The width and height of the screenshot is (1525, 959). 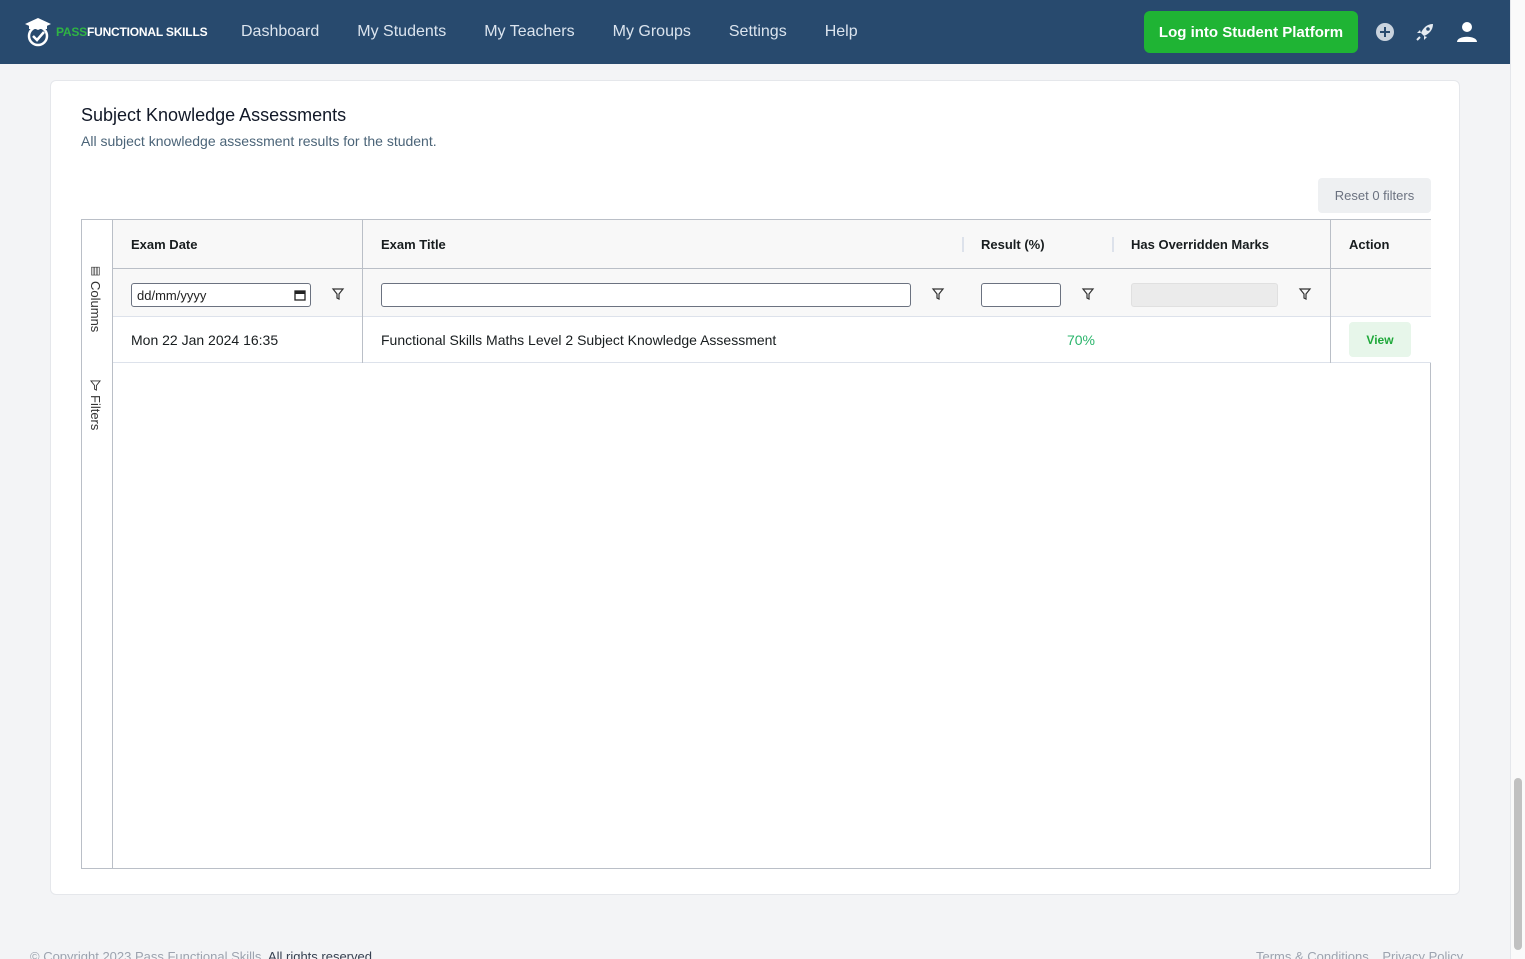 I want to click on privacy-link: Privacy Policy, so click(x=1422, y=954).